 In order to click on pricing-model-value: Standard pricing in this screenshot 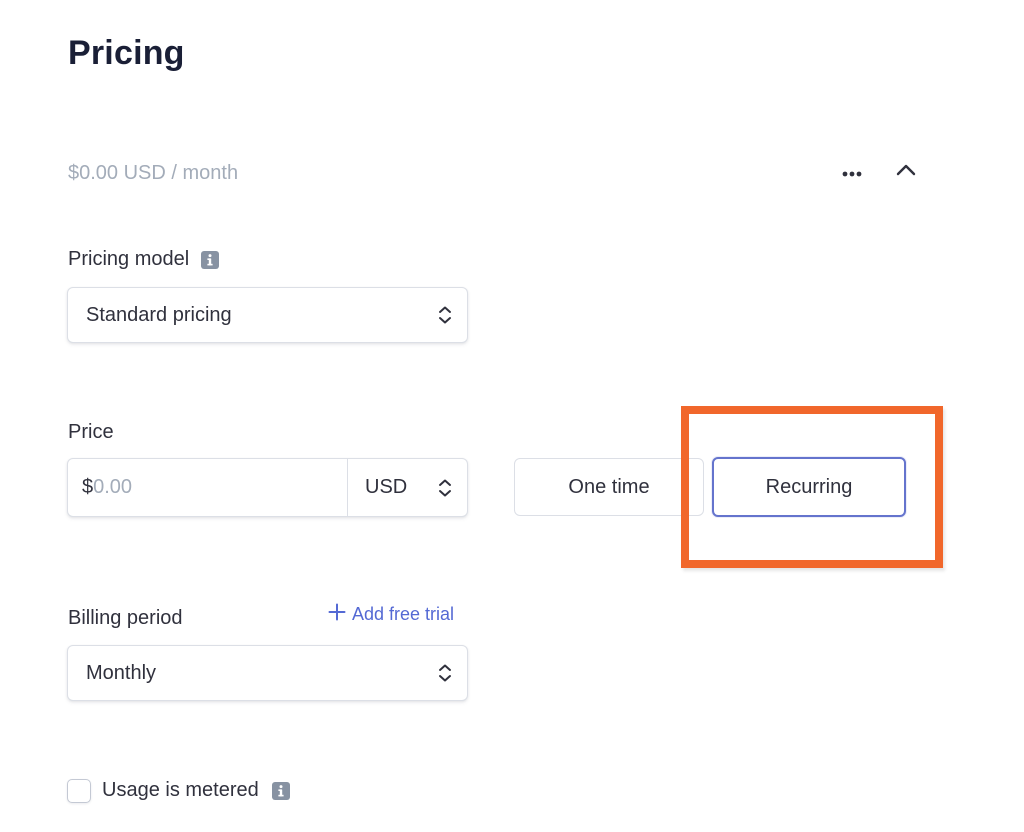, I will do `click(159, 314)`.